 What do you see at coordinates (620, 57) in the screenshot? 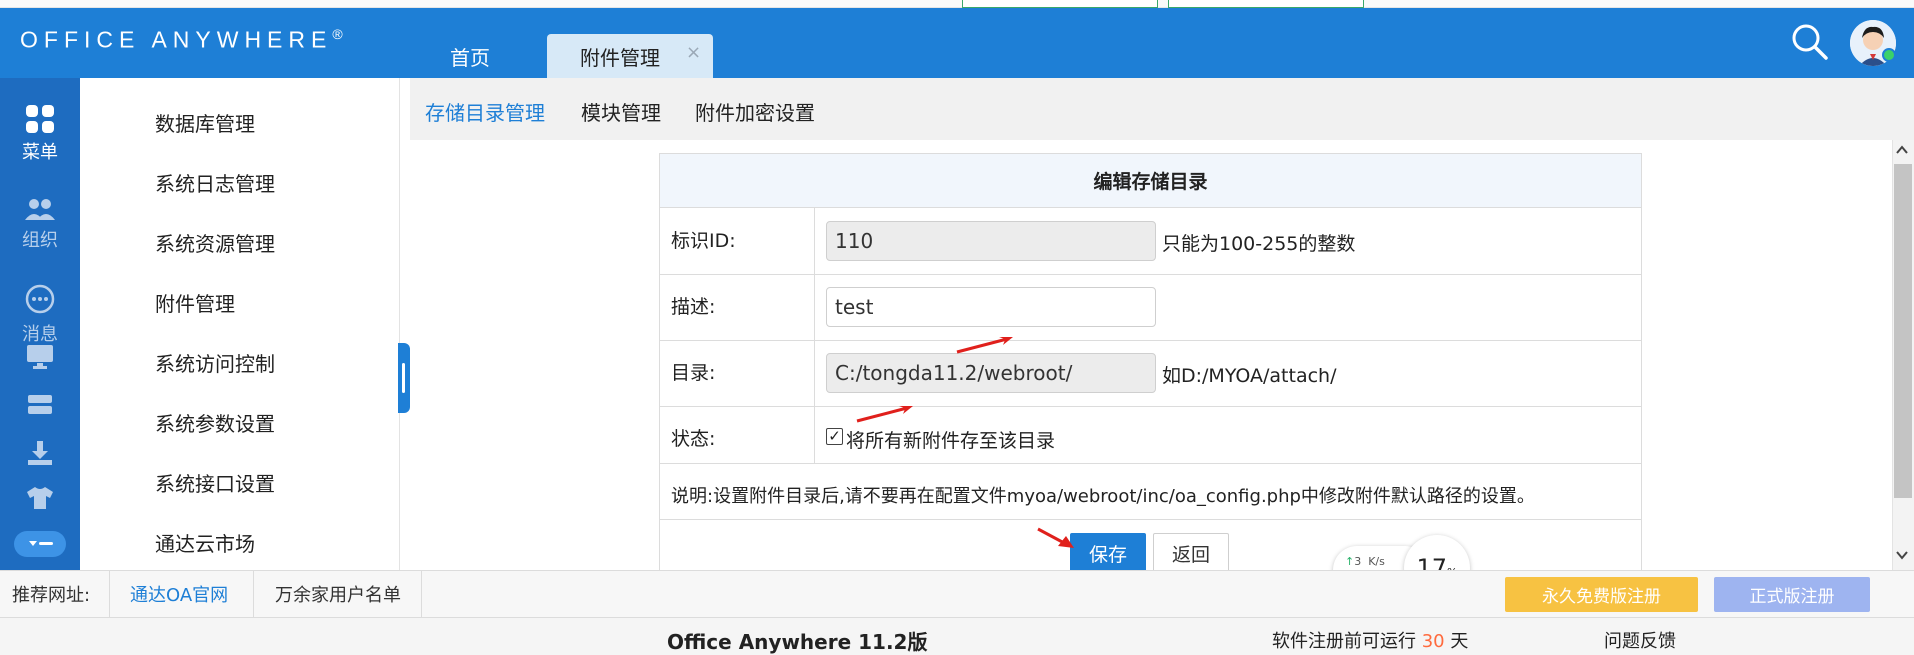
I see `tab-label: 附件管理` at bounding box center [620, 57].